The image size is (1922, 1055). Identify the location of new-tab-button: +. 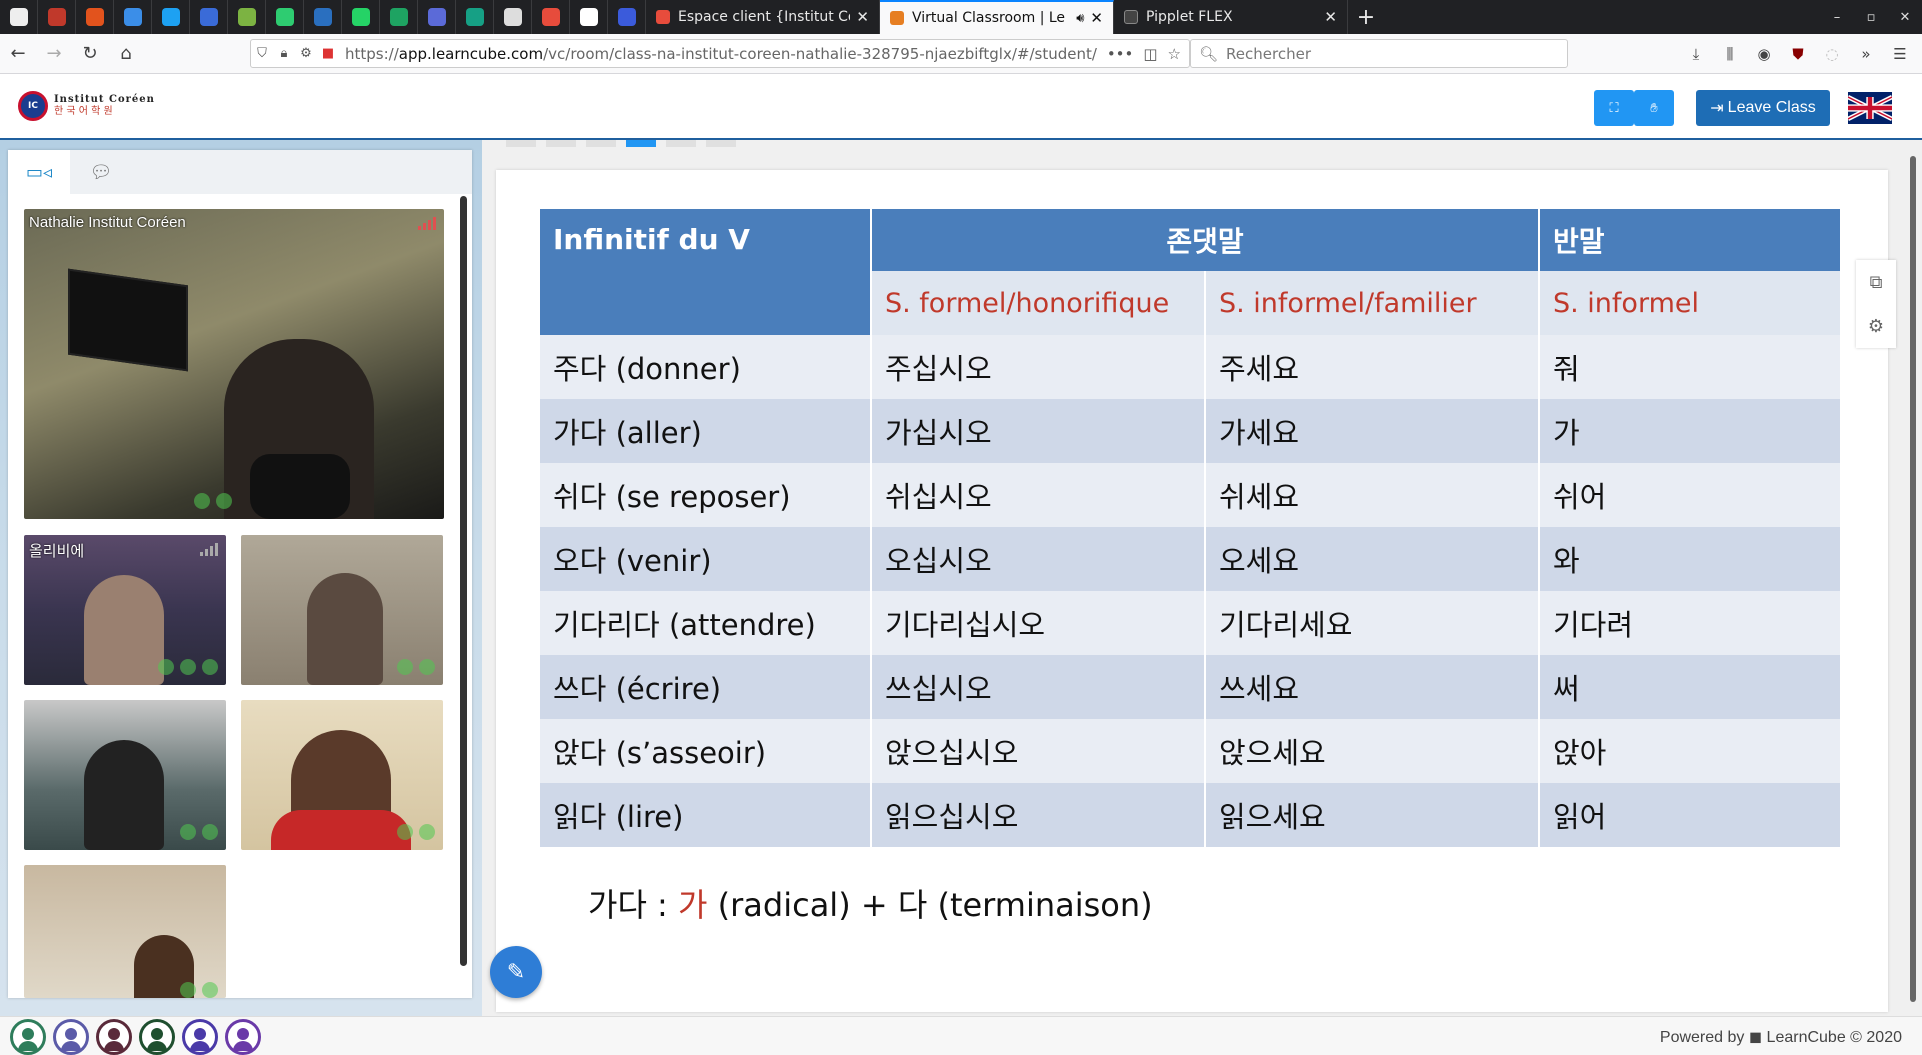
(1366, 17).